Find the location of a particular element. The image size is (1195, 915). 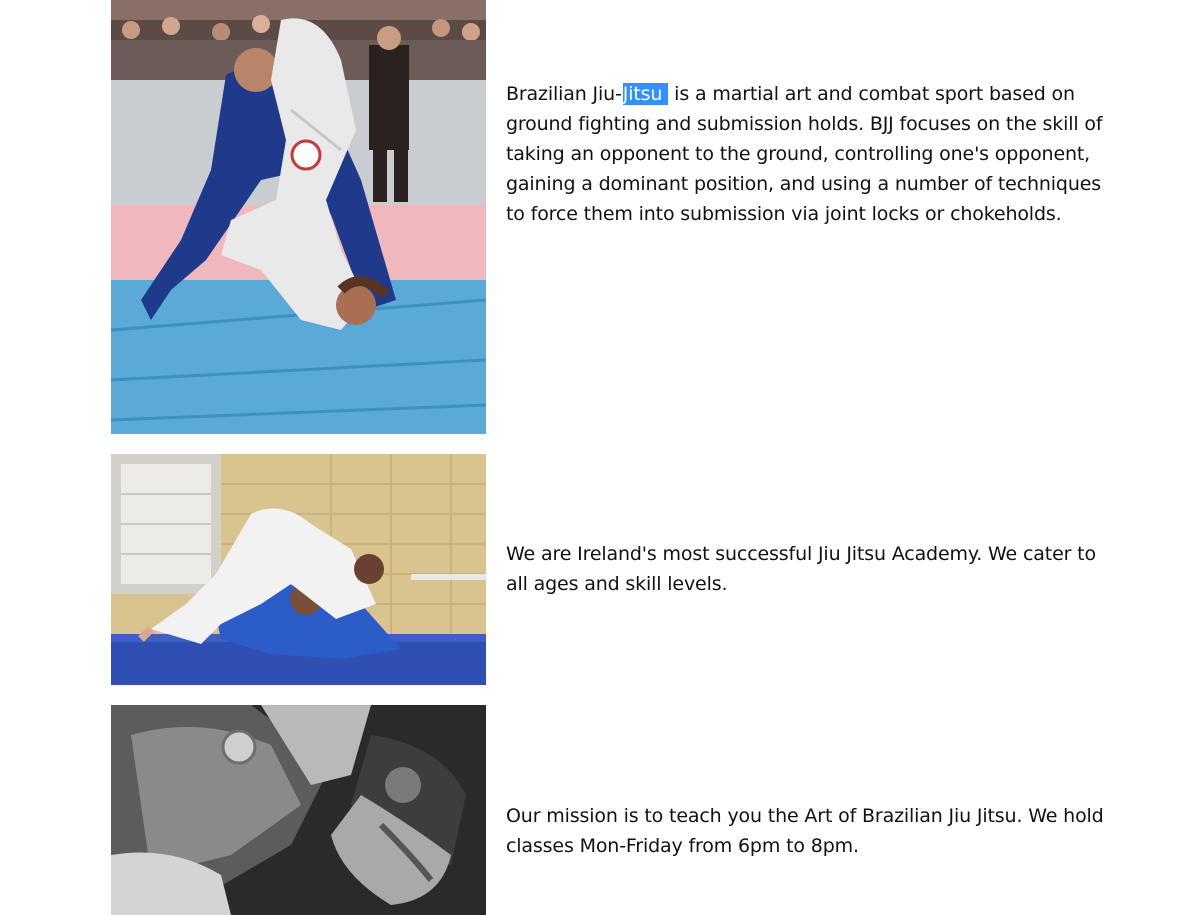

bw-photo-illustration is located at coordinates (298, 810).